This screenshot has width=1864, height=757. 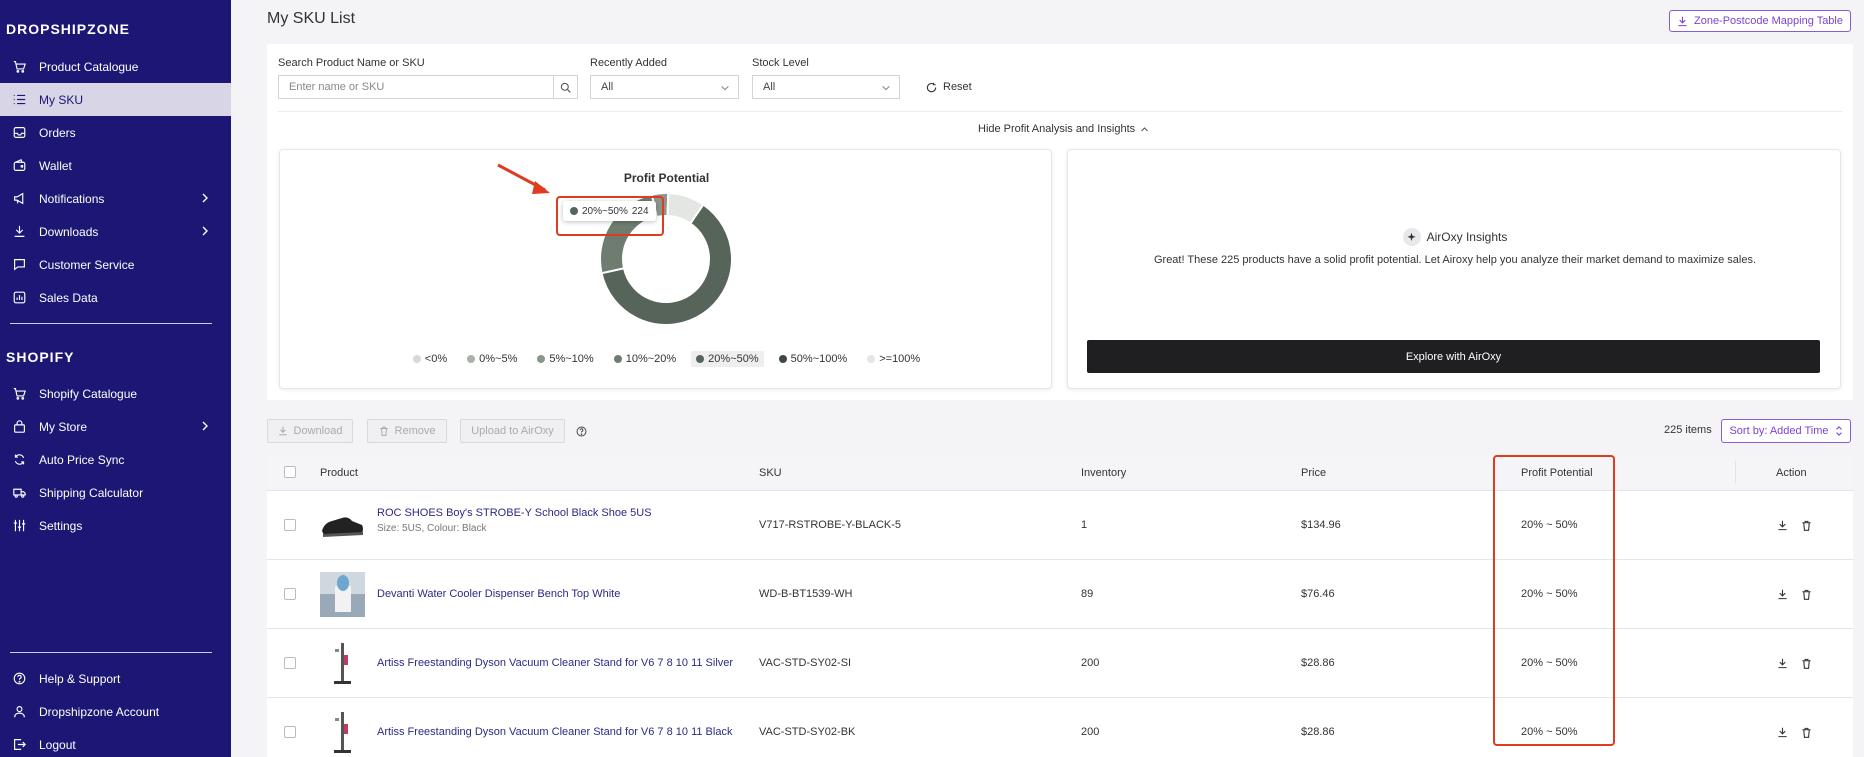 What do you see at coordinates (351, 63) in the screenshot?
I see `search-label: Search Product Name or SKU` at bounding box center [351, 63].